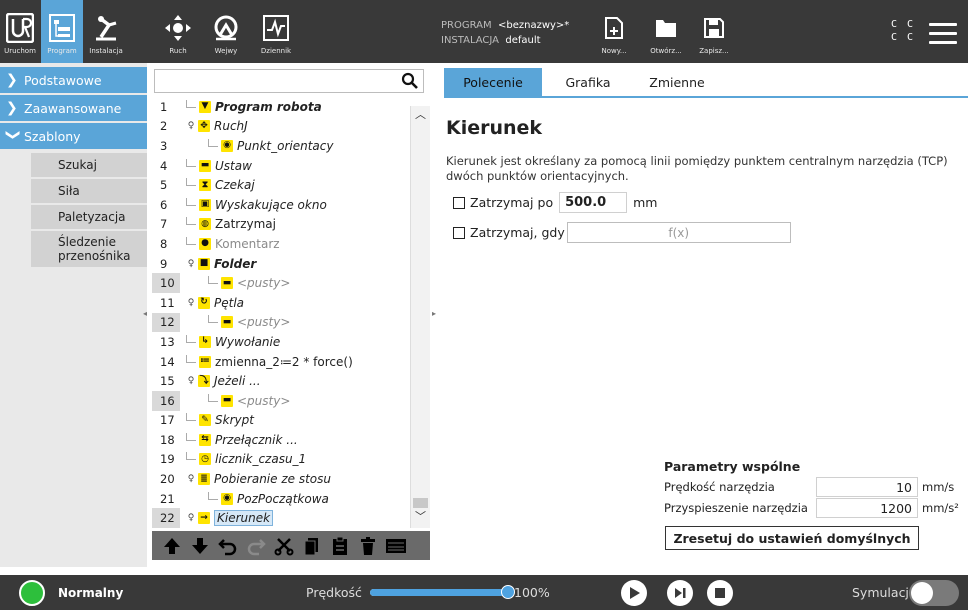 The image size is (968, 610). Describe the element at coordinates (459, 232) in the screenshot. I see `stop-when-checkbox` at that location.